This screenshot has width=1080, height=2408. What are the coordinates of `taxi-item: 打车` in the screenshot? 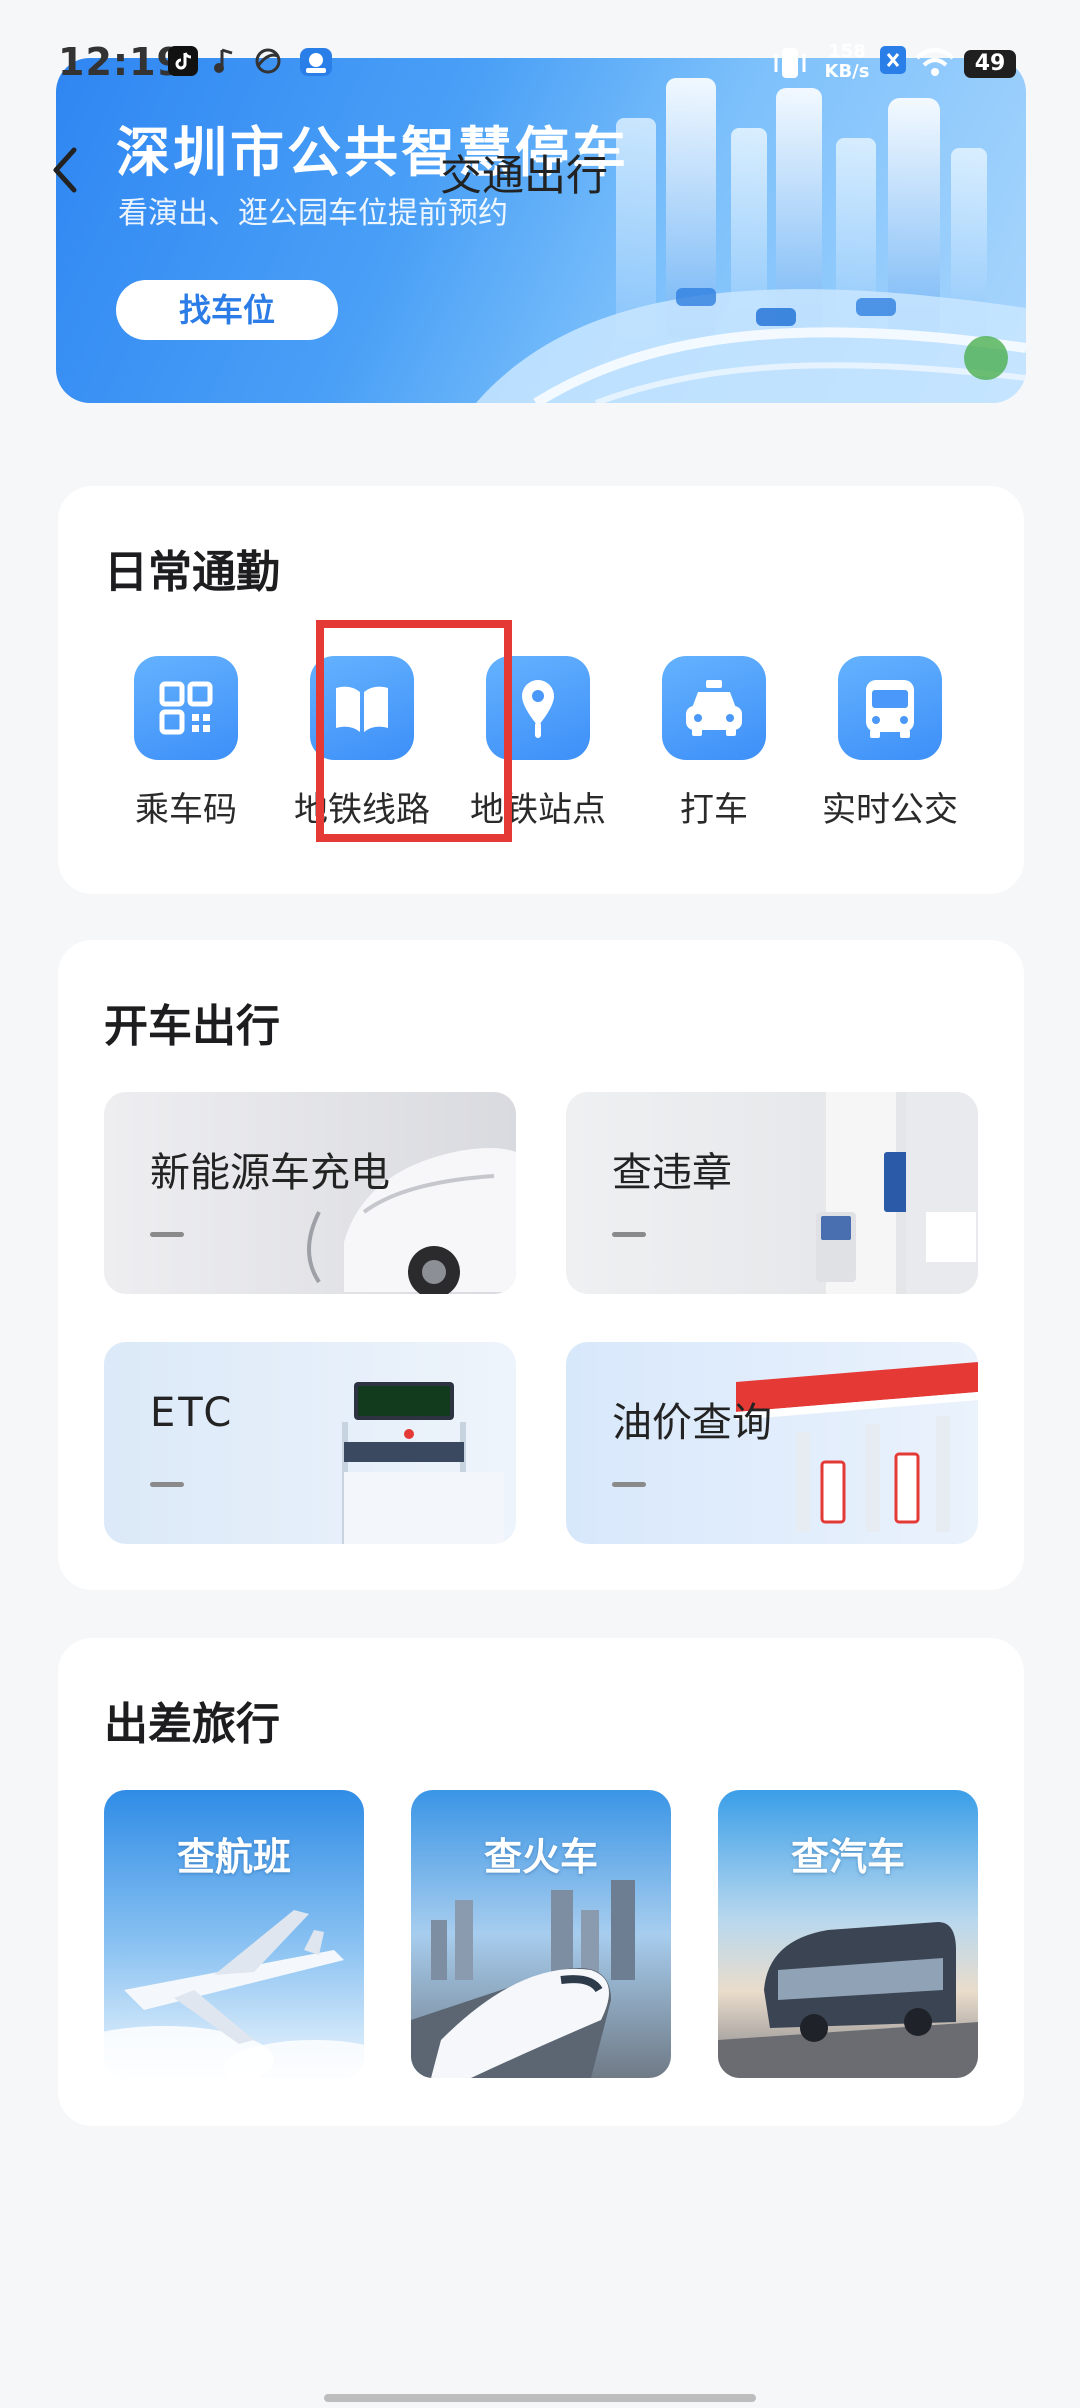 It's located at (714, 746).